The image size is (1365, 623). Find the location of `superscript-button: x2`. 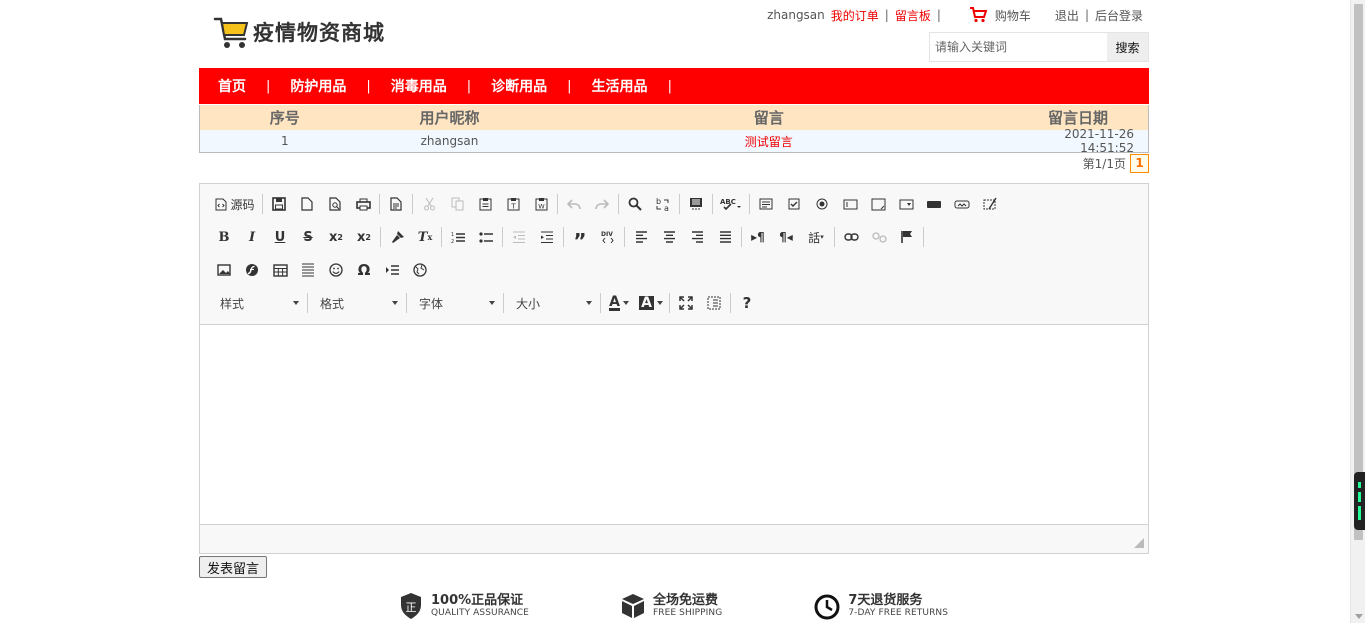

superscript-button: x2 is located at coordinates (364, 237).